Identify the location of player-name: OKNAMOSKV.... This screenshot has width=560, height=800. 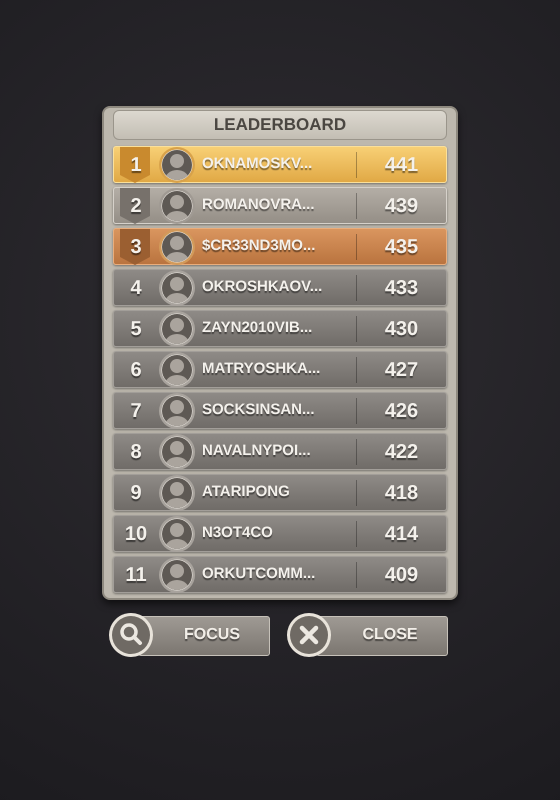
(258, 164).